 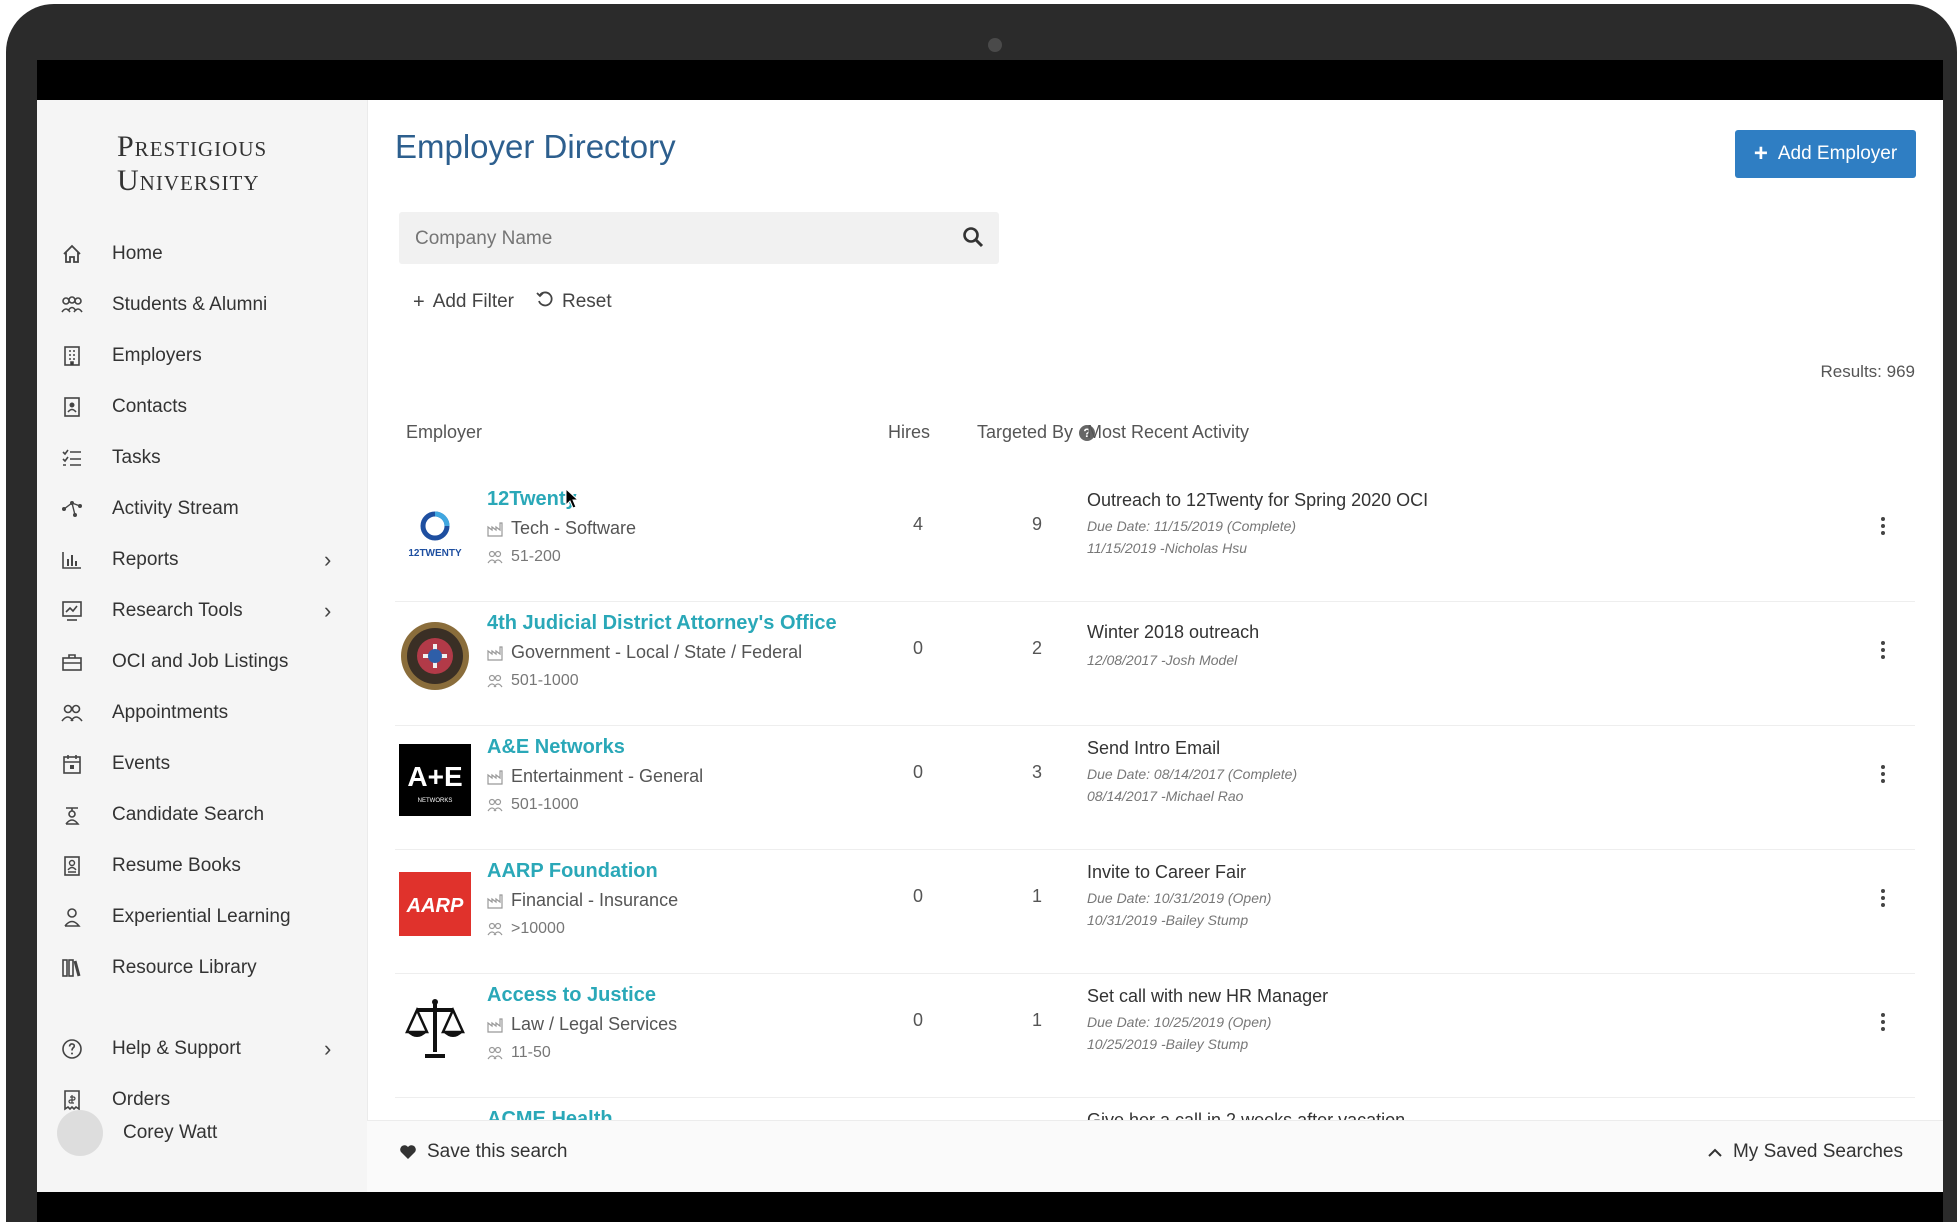 I want to click on sidebar-item-events: Events, so click(x=202, y=763).